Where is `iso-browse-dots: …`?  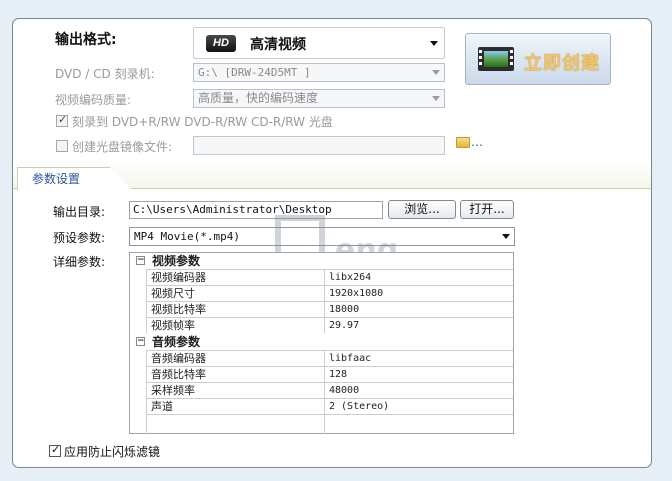
iso-browse-dots: … is located at coordinates (477, 142).